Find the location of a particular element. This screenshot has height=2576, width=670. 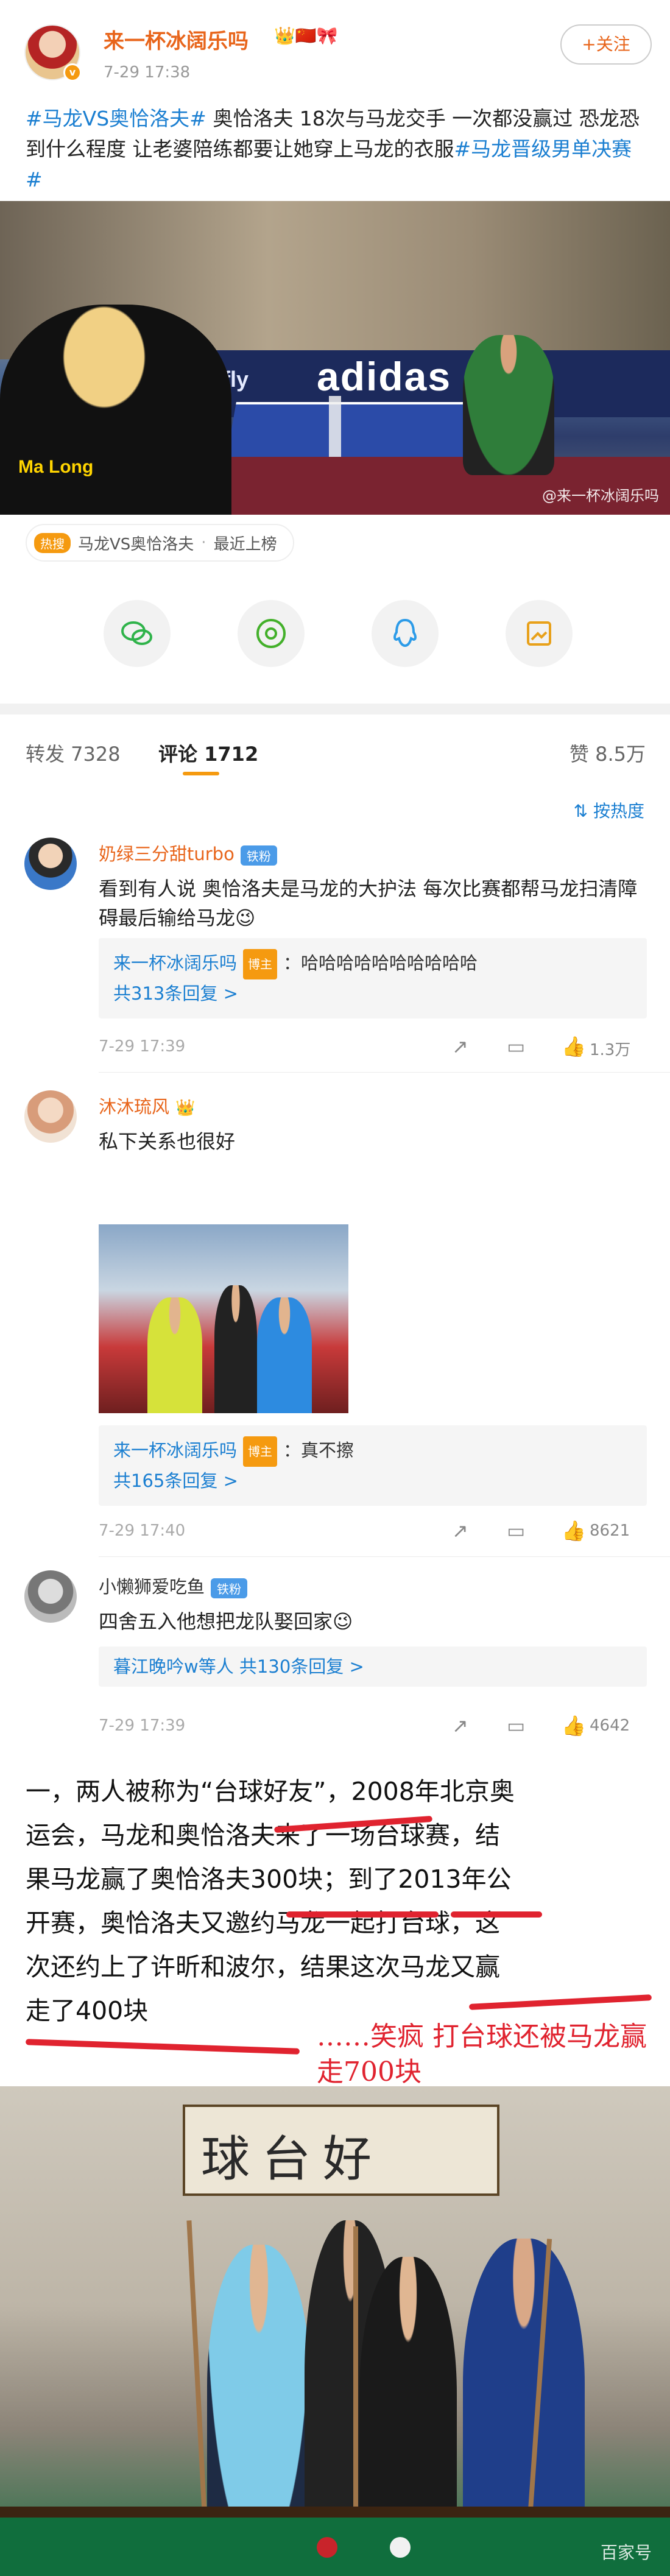

post-header: v 来一杯冰阔乐吗 👑🇨🇳🎀 7-29 17:38 +关注 is located at coordinates (335, 48).